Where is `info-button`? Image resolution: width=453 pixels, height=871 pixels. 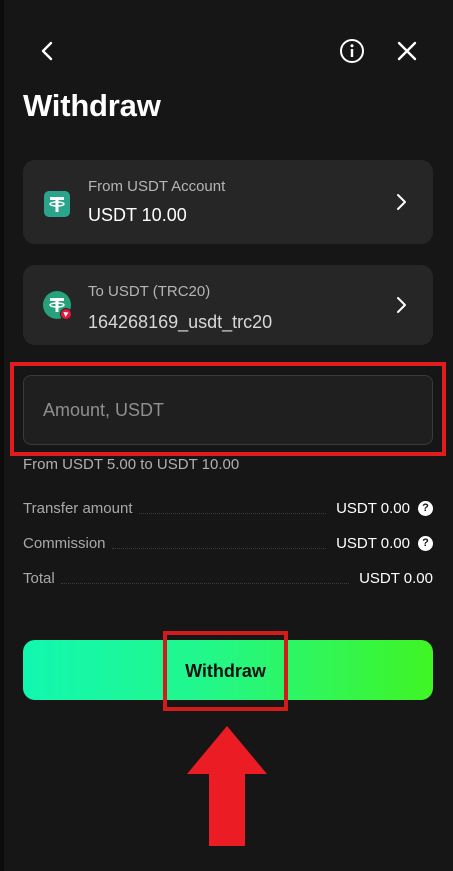 info-button is located at coordinates (352, 51).